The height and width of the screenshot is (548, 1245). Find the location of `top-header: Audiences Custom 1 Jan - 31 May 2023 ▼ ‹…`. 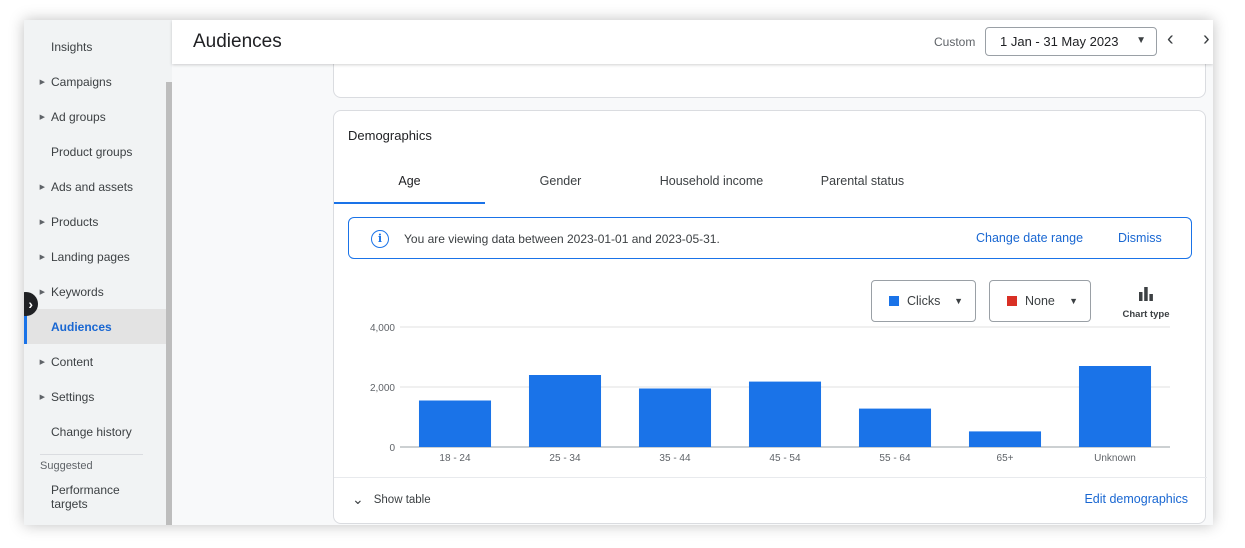

top-header: Audiences Custom 1 Jan - 31 May 2023 ▼ ‹… is located at coordinates (692, 42).